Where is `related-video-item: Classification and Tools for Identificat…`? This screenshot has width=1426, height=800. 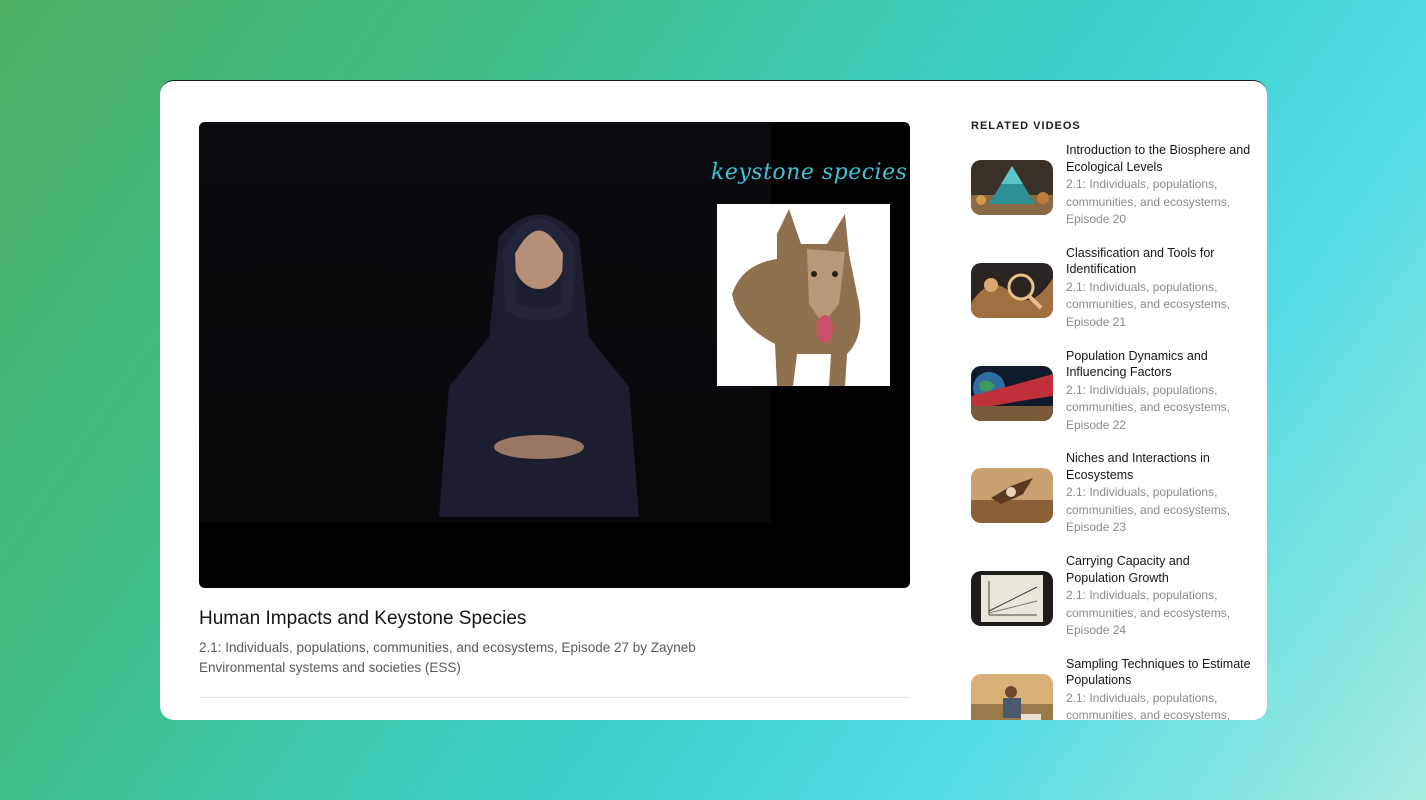
related-video-item: Classification and Tools for Identificat… is located at coordinates (1116, 296).